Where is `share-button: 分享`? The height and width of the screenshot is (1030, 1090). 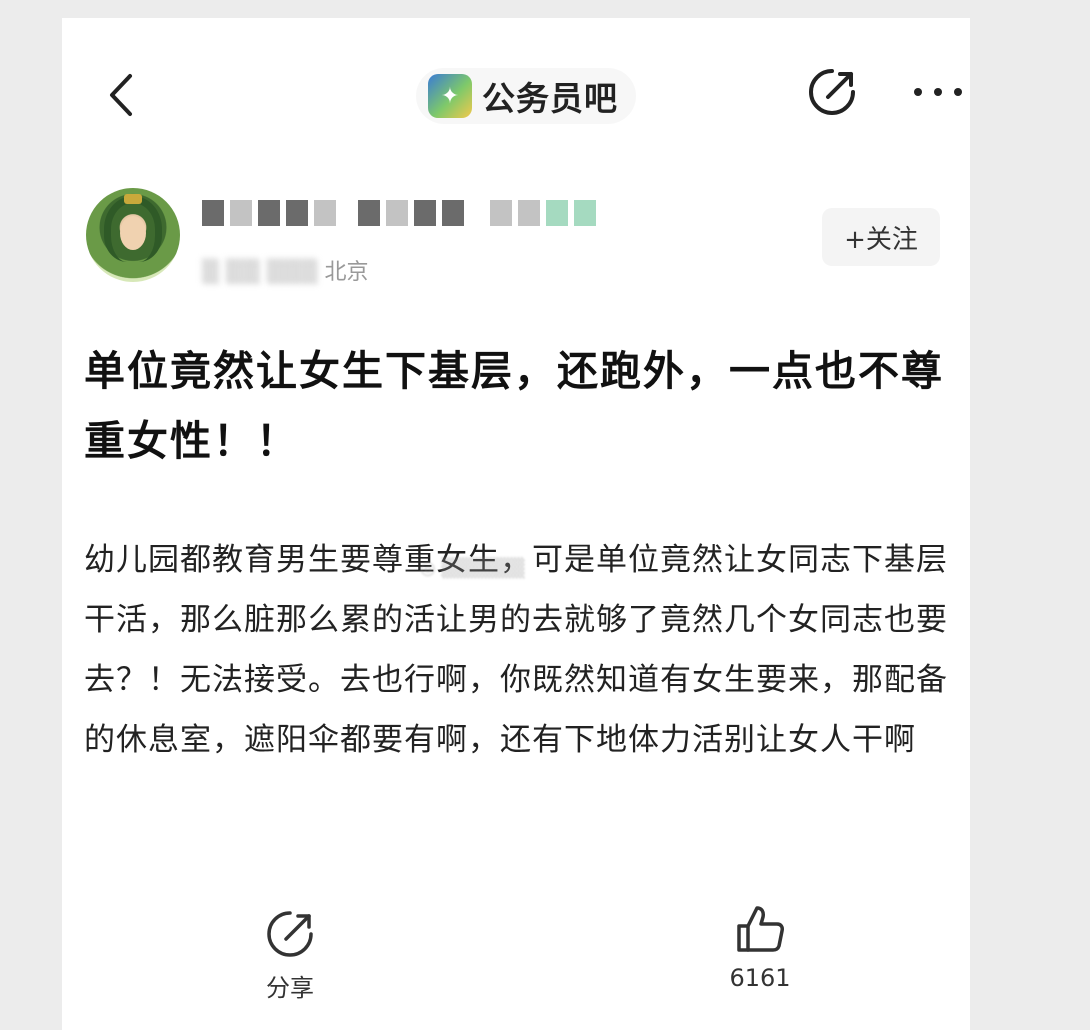
share-button: 分享 is located at coordinates (290, 955).